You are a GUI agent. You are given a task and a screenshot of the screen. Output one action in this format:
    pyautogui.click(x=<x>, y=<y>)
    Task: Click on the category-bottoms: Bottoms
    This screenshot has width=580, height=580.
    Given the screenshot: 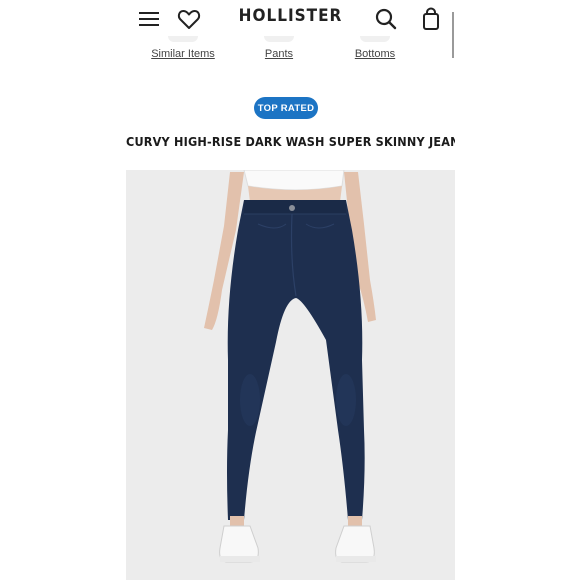 What is the action you would take?
    pyautogui.click(x=375, y=48)
    